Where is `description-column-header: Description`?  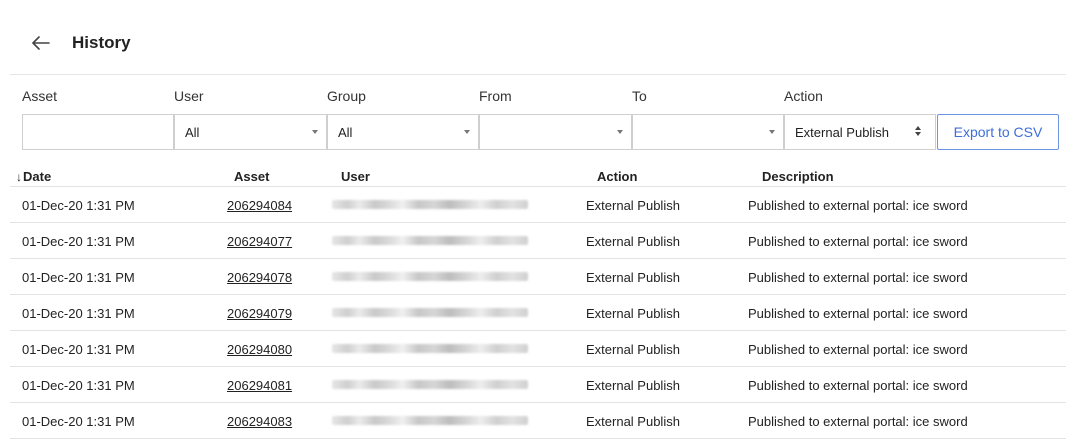 description-column-header: Description is located at coordinates (798, 176).